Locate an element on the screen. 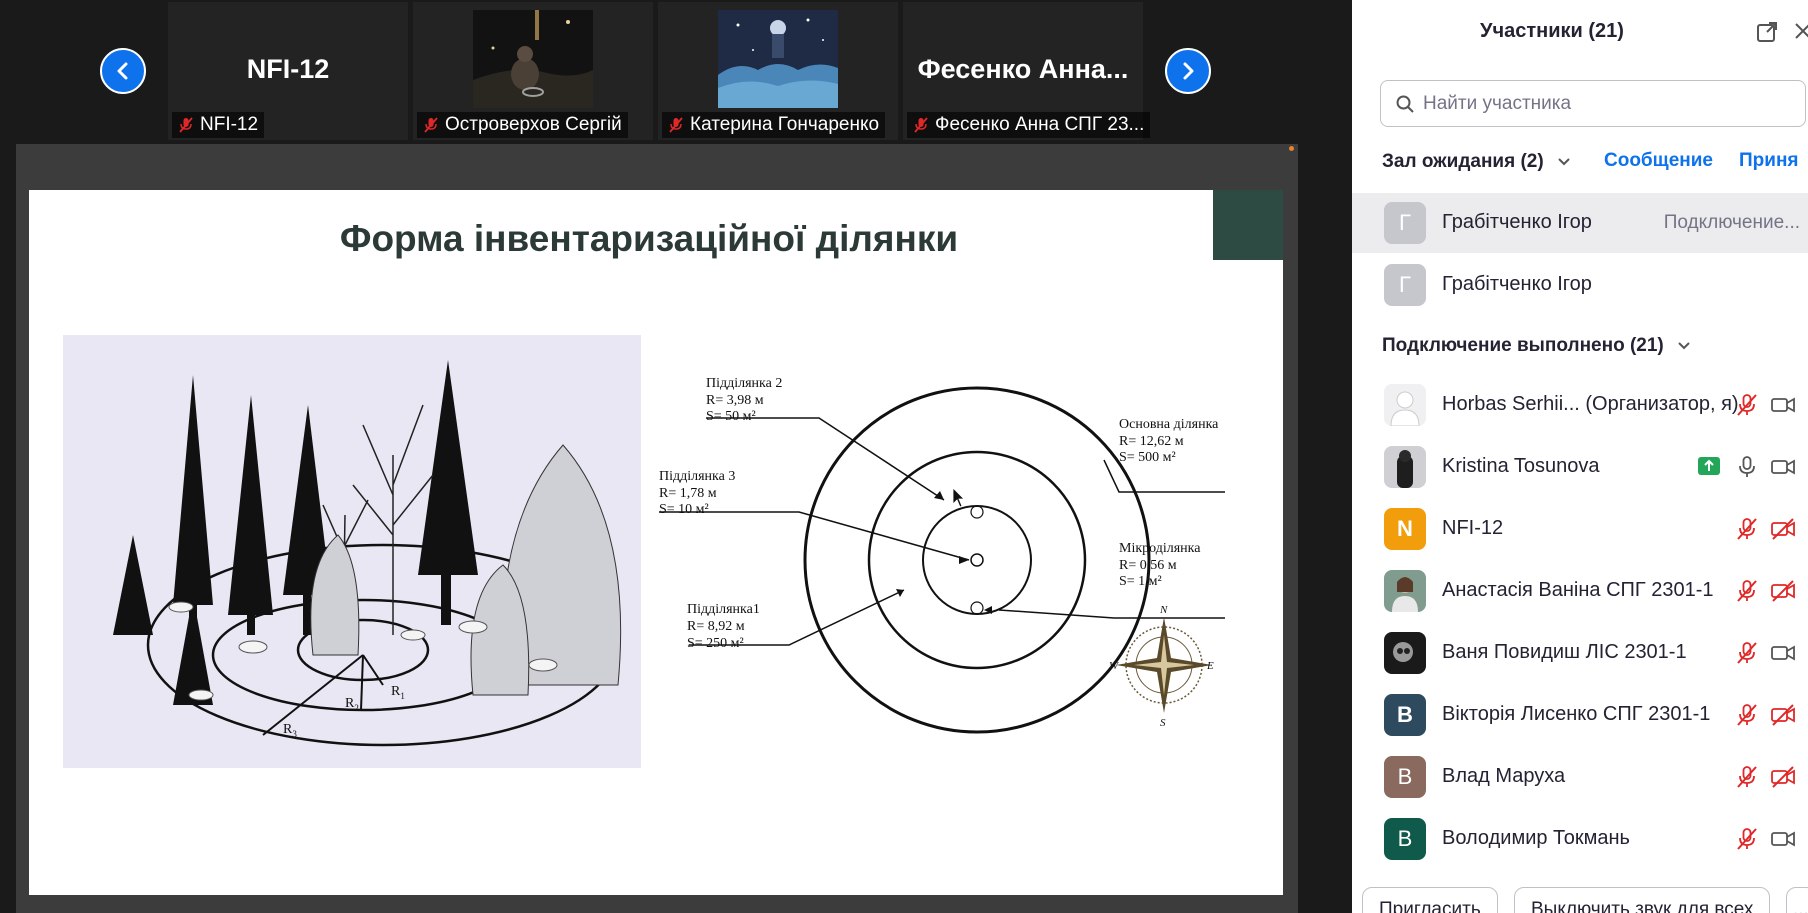 This screenshot has width=1808, height=913. plot3-name: Підділянка 3 is located at coordinates (697, 476).